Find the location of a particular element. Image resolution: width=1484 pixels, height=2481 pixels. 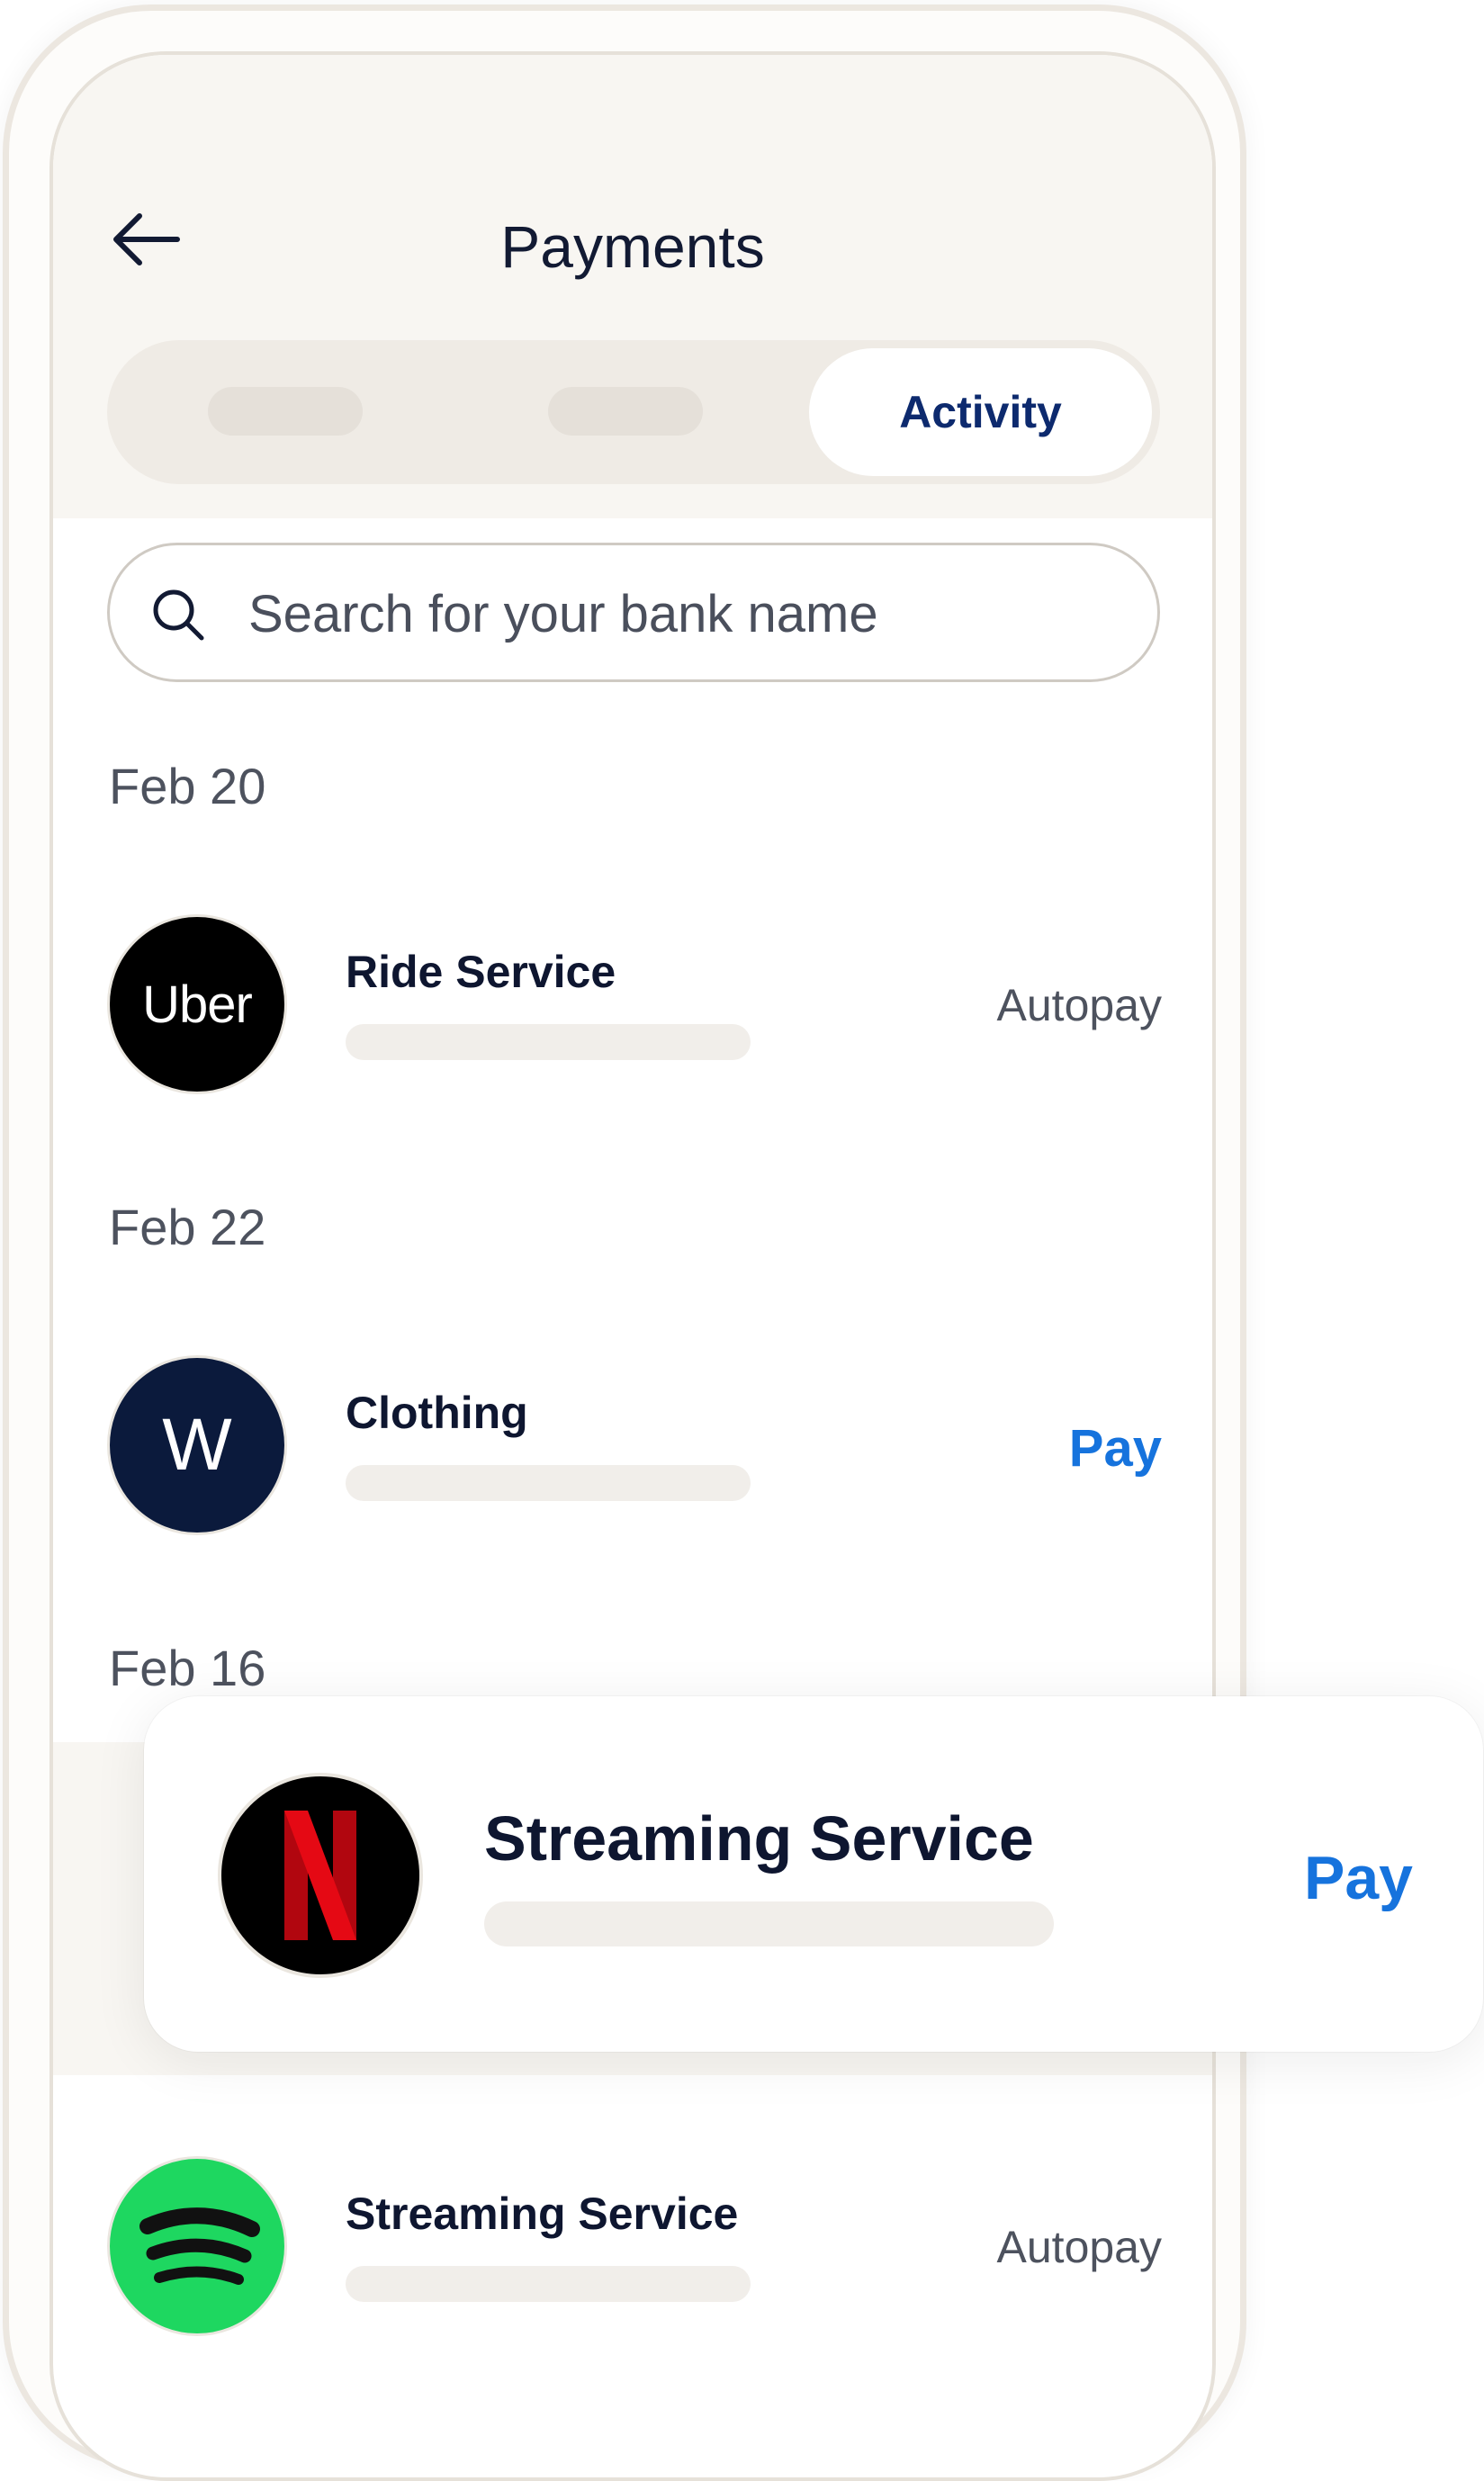

featured-payment-card: Streaming Service Pay is located at coordinates (813, 1874).